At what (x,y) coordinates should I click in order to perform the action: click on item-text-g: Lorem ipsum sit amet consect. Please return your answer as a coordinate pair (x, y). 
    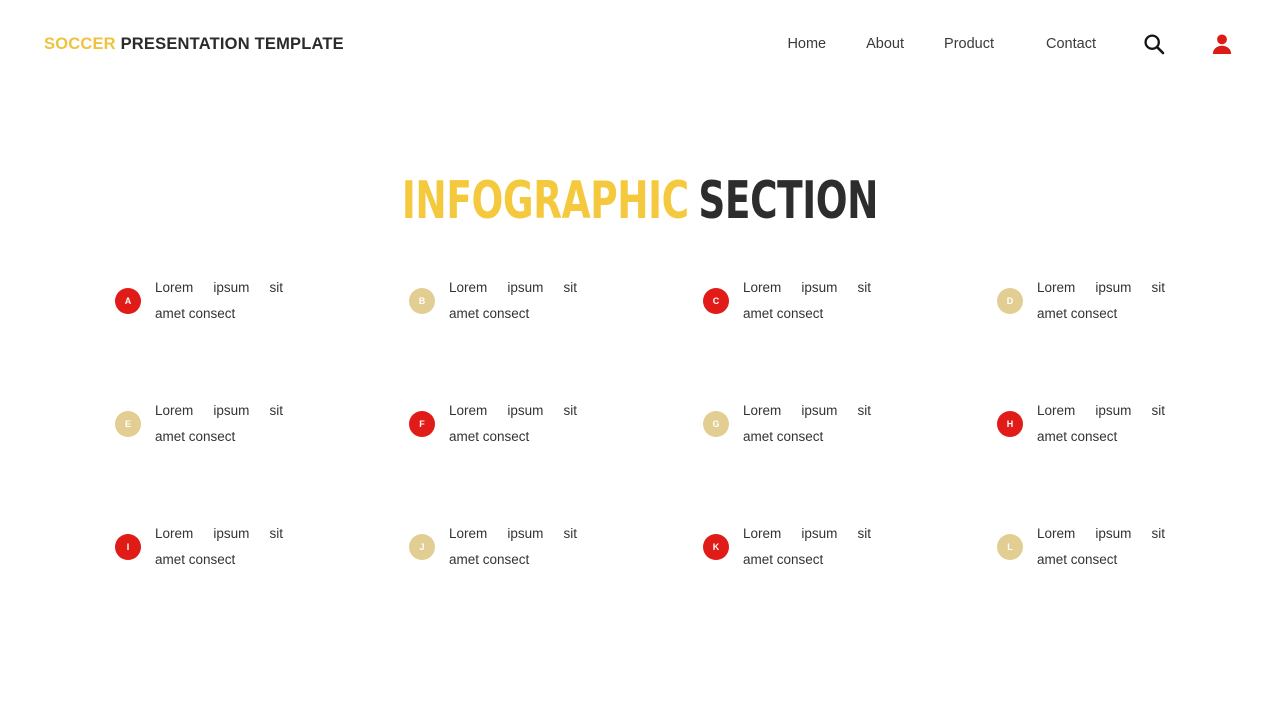
    Looking at the image, I should click on (807, 424).